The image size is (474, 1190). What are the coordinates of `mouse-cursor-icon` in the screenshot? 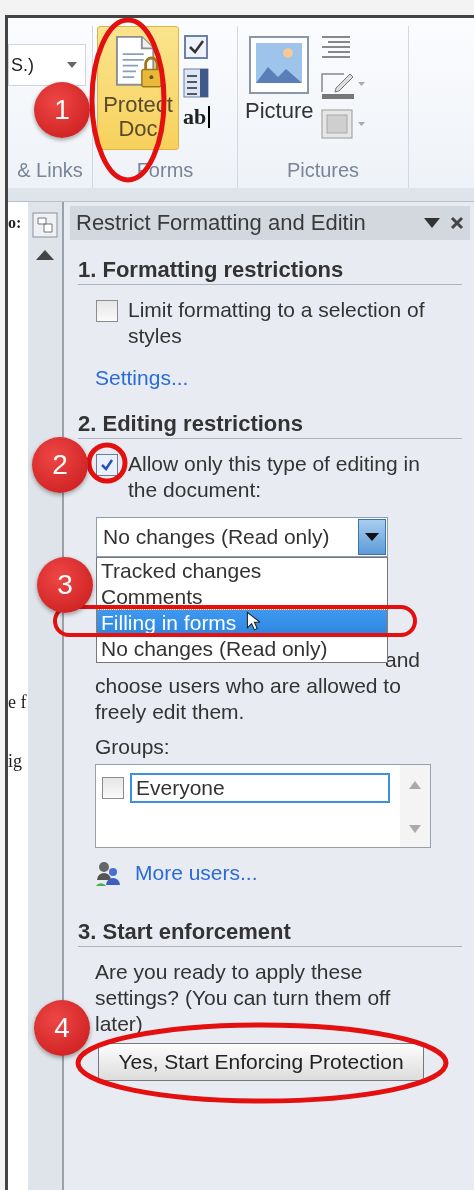 It's located at (253, 621).